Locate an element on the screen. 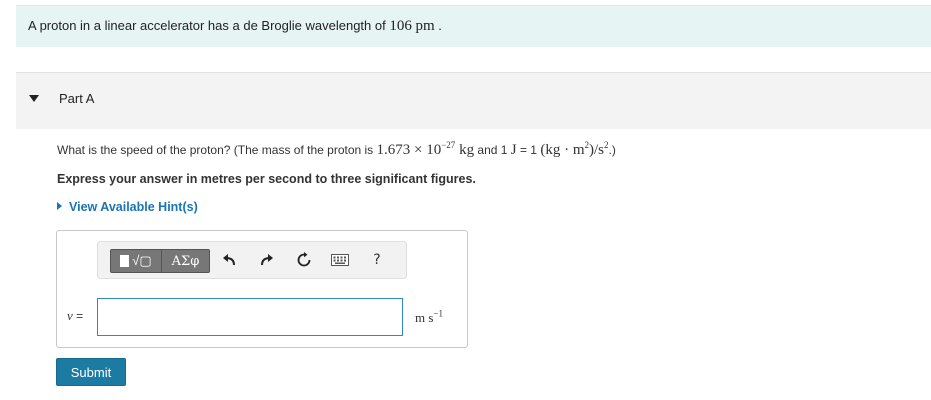  part-title: Part A is located at coordinates (77, 98).